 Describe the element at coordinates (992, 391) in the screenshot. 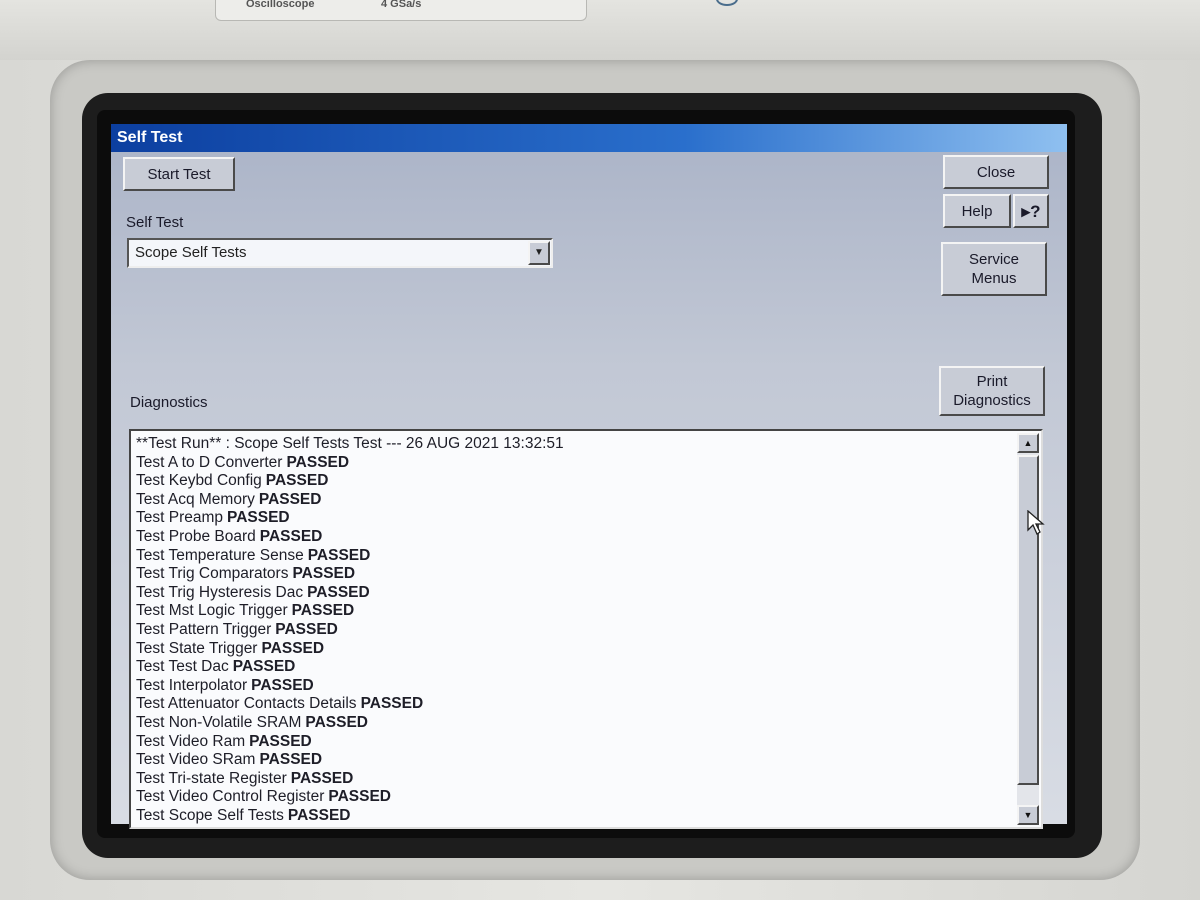

I see `print-diagnostics-button: Print Diagnostics` at that location.